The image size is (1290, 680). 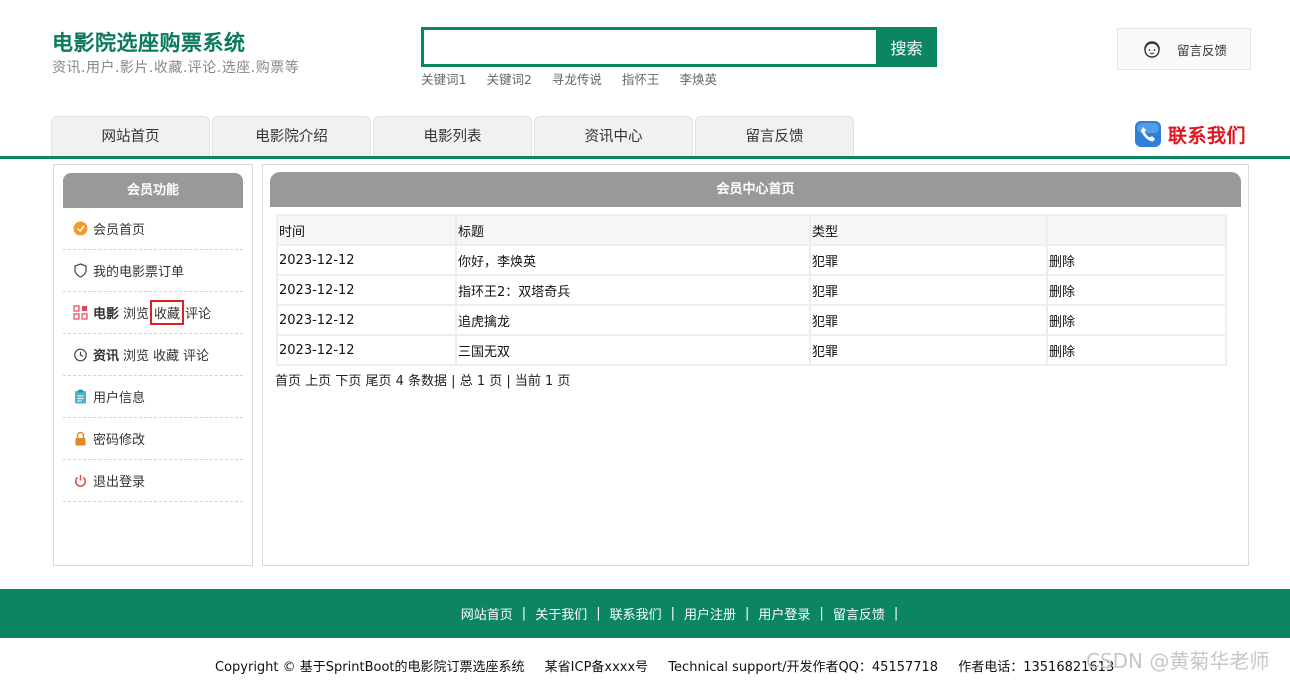 I want to click on sidebar-item-user-info: 用户信息, so click(x=153, y=397).